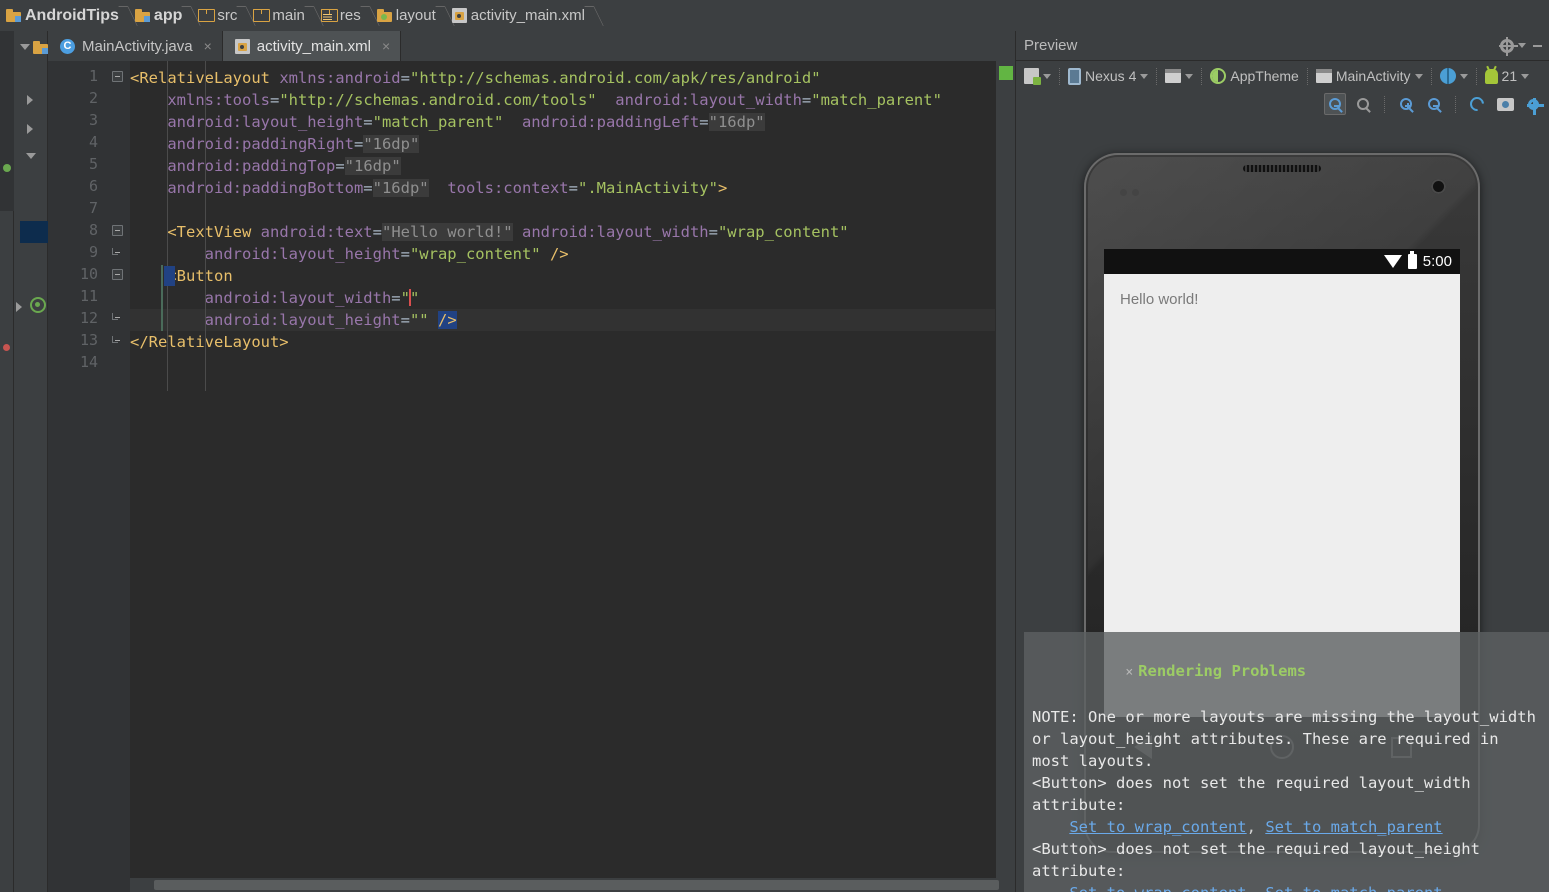 This screenshot has height=892, width=1549. Describe the element at coordinates (312, 46) in the screenshot. I see `editor-tab-activity-main-xml: activity_main.xml ×` at that location.